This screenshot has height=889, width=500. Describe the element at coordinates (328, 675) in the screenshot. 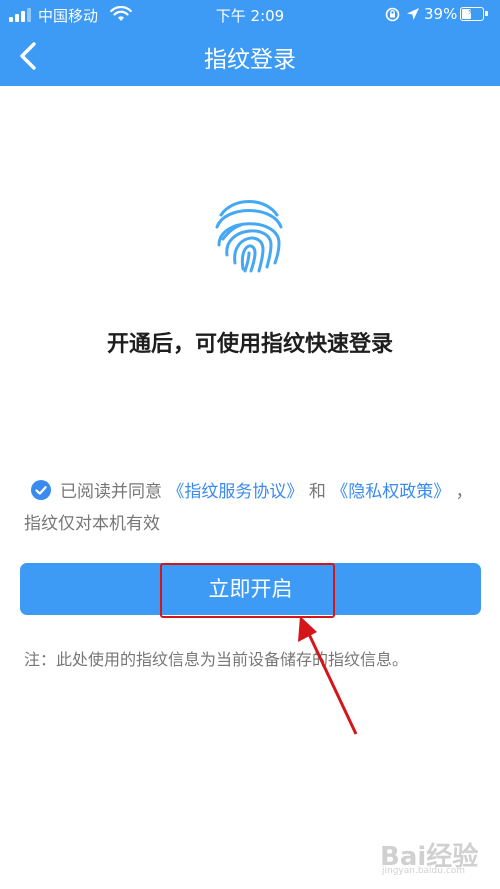

I see `annotation-arrow-icon` at that location.